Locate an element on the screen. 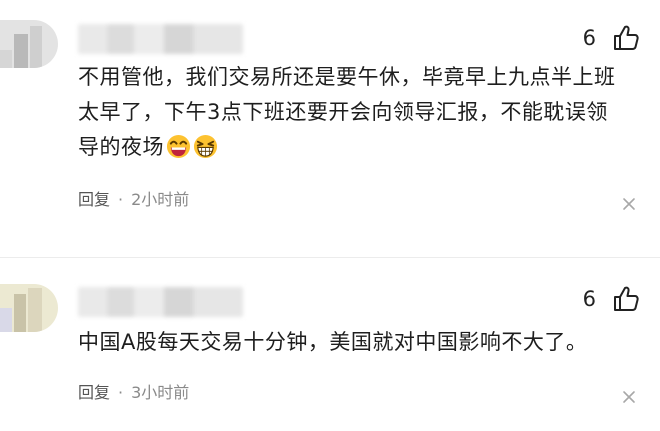 This screenshot has height=431, width=660. reply-button: 回复 is located at coordinates (94, 392).